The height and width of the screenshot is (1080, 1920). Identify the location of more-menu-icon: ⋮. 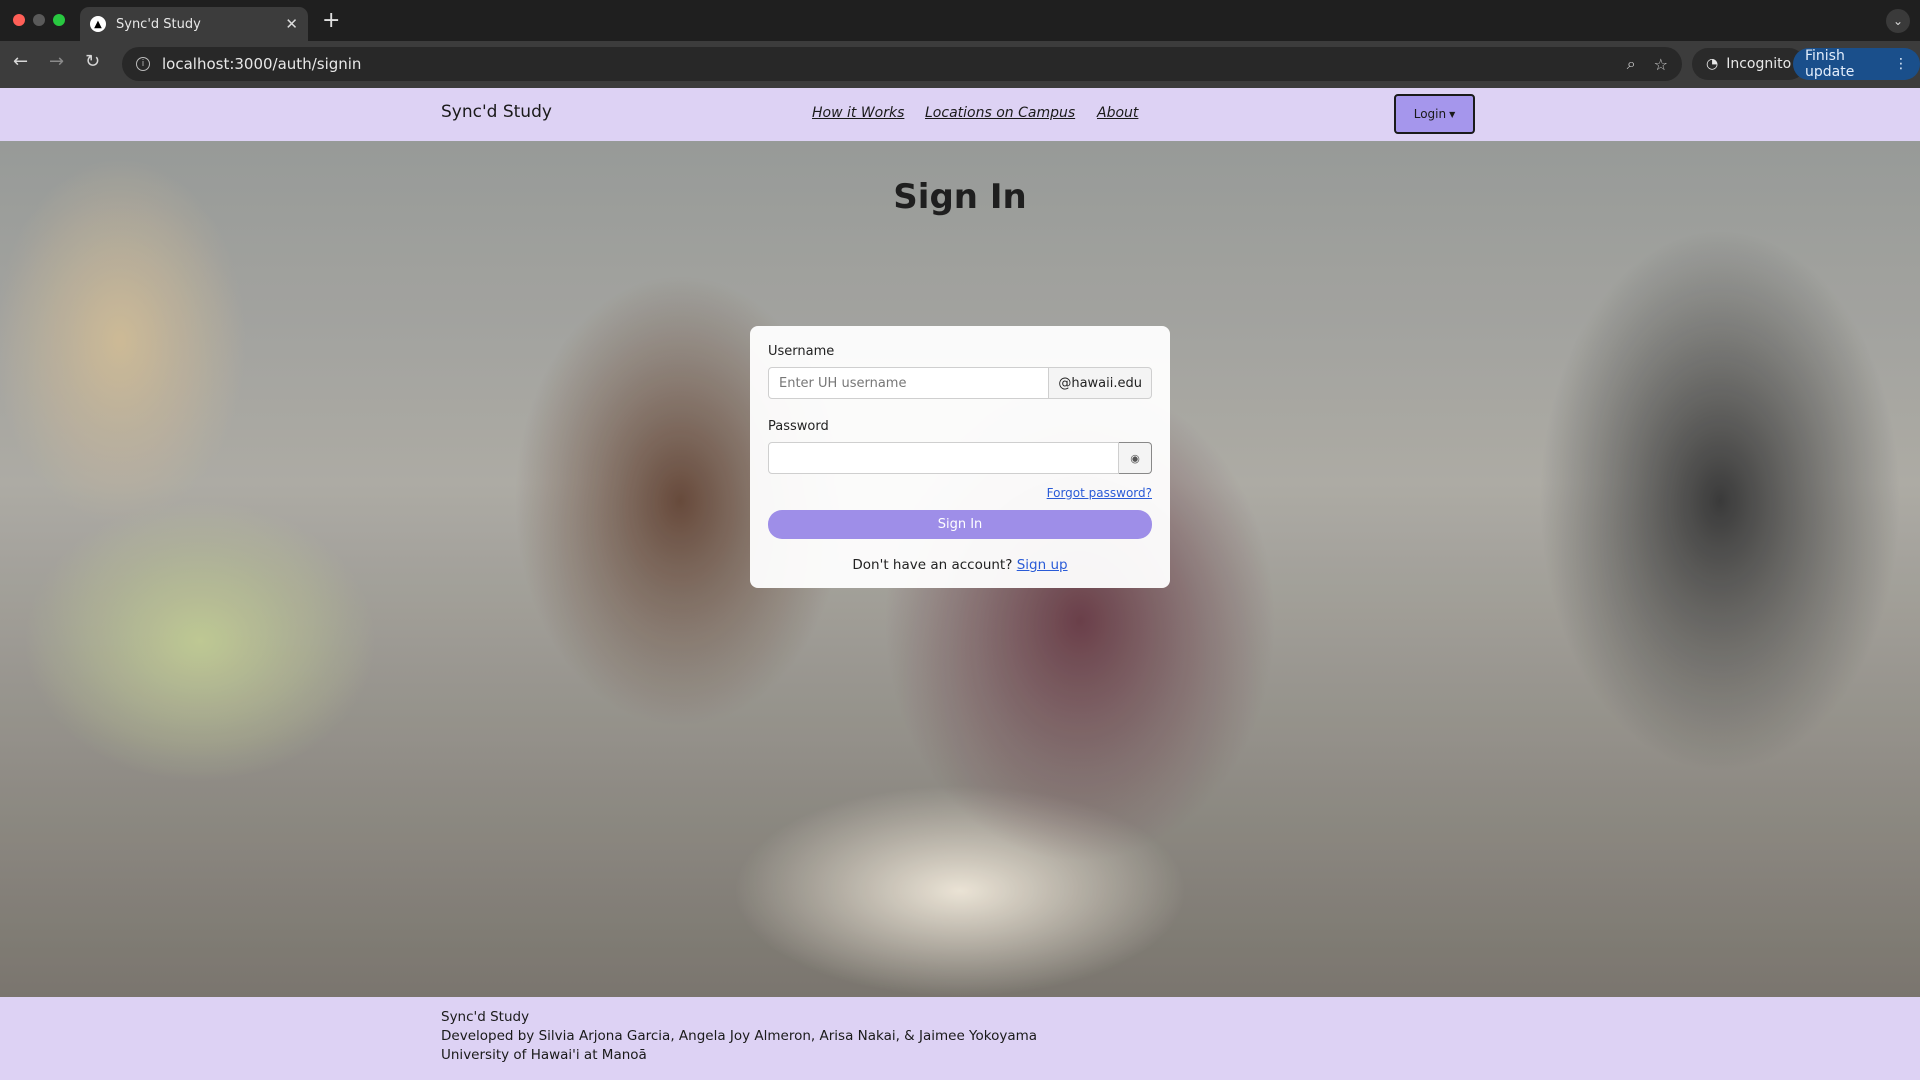
(1901, 64).